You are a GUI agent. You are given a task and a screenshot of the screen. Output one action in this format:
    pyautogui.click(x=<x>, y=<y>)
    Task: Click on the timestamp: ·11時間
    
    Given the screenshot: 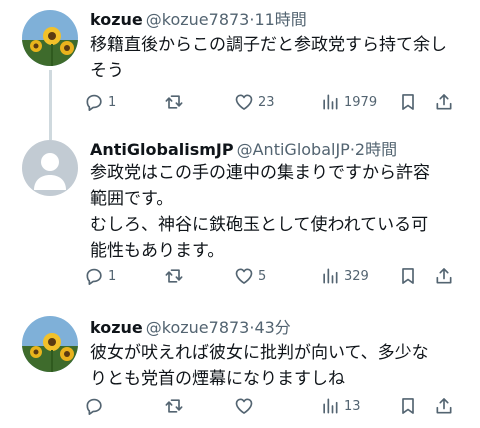 What is the action you would take?
    pyautogui.click(x=277, y=19)
    